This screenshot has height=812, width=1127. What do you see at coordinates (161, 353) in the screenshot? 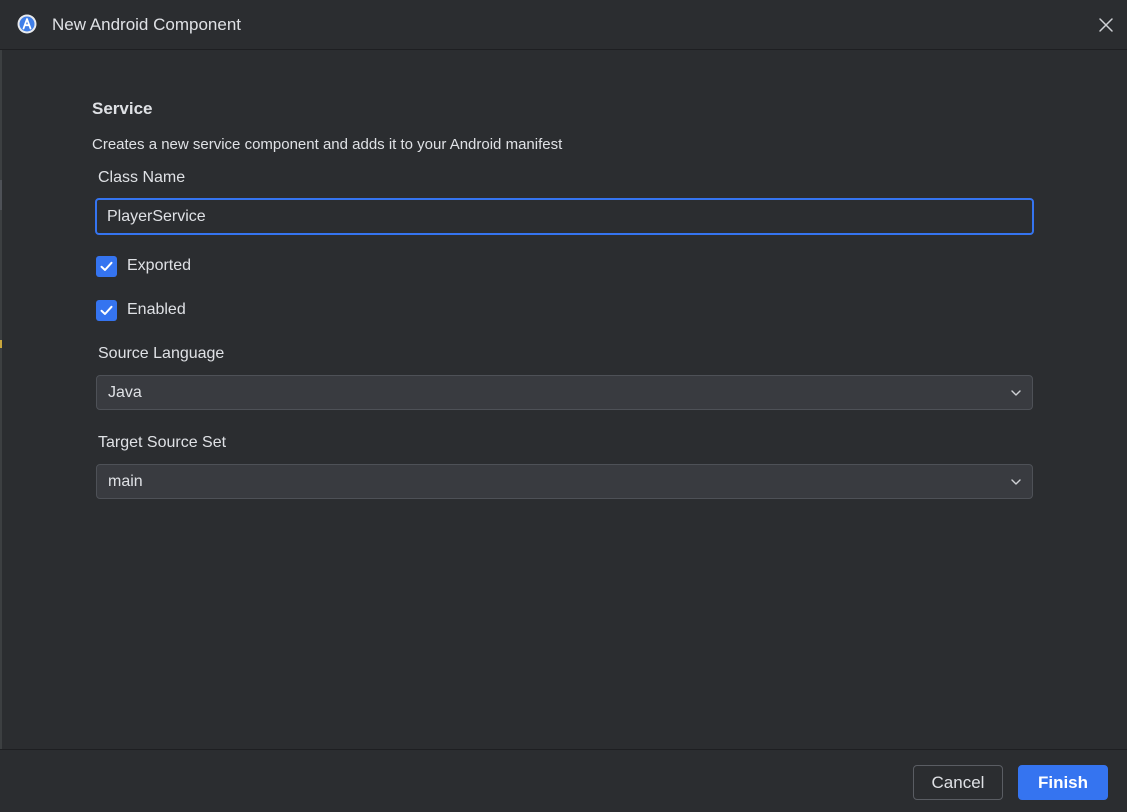
I see `source-language-label: Source Language` at bounding box center [161, 353].